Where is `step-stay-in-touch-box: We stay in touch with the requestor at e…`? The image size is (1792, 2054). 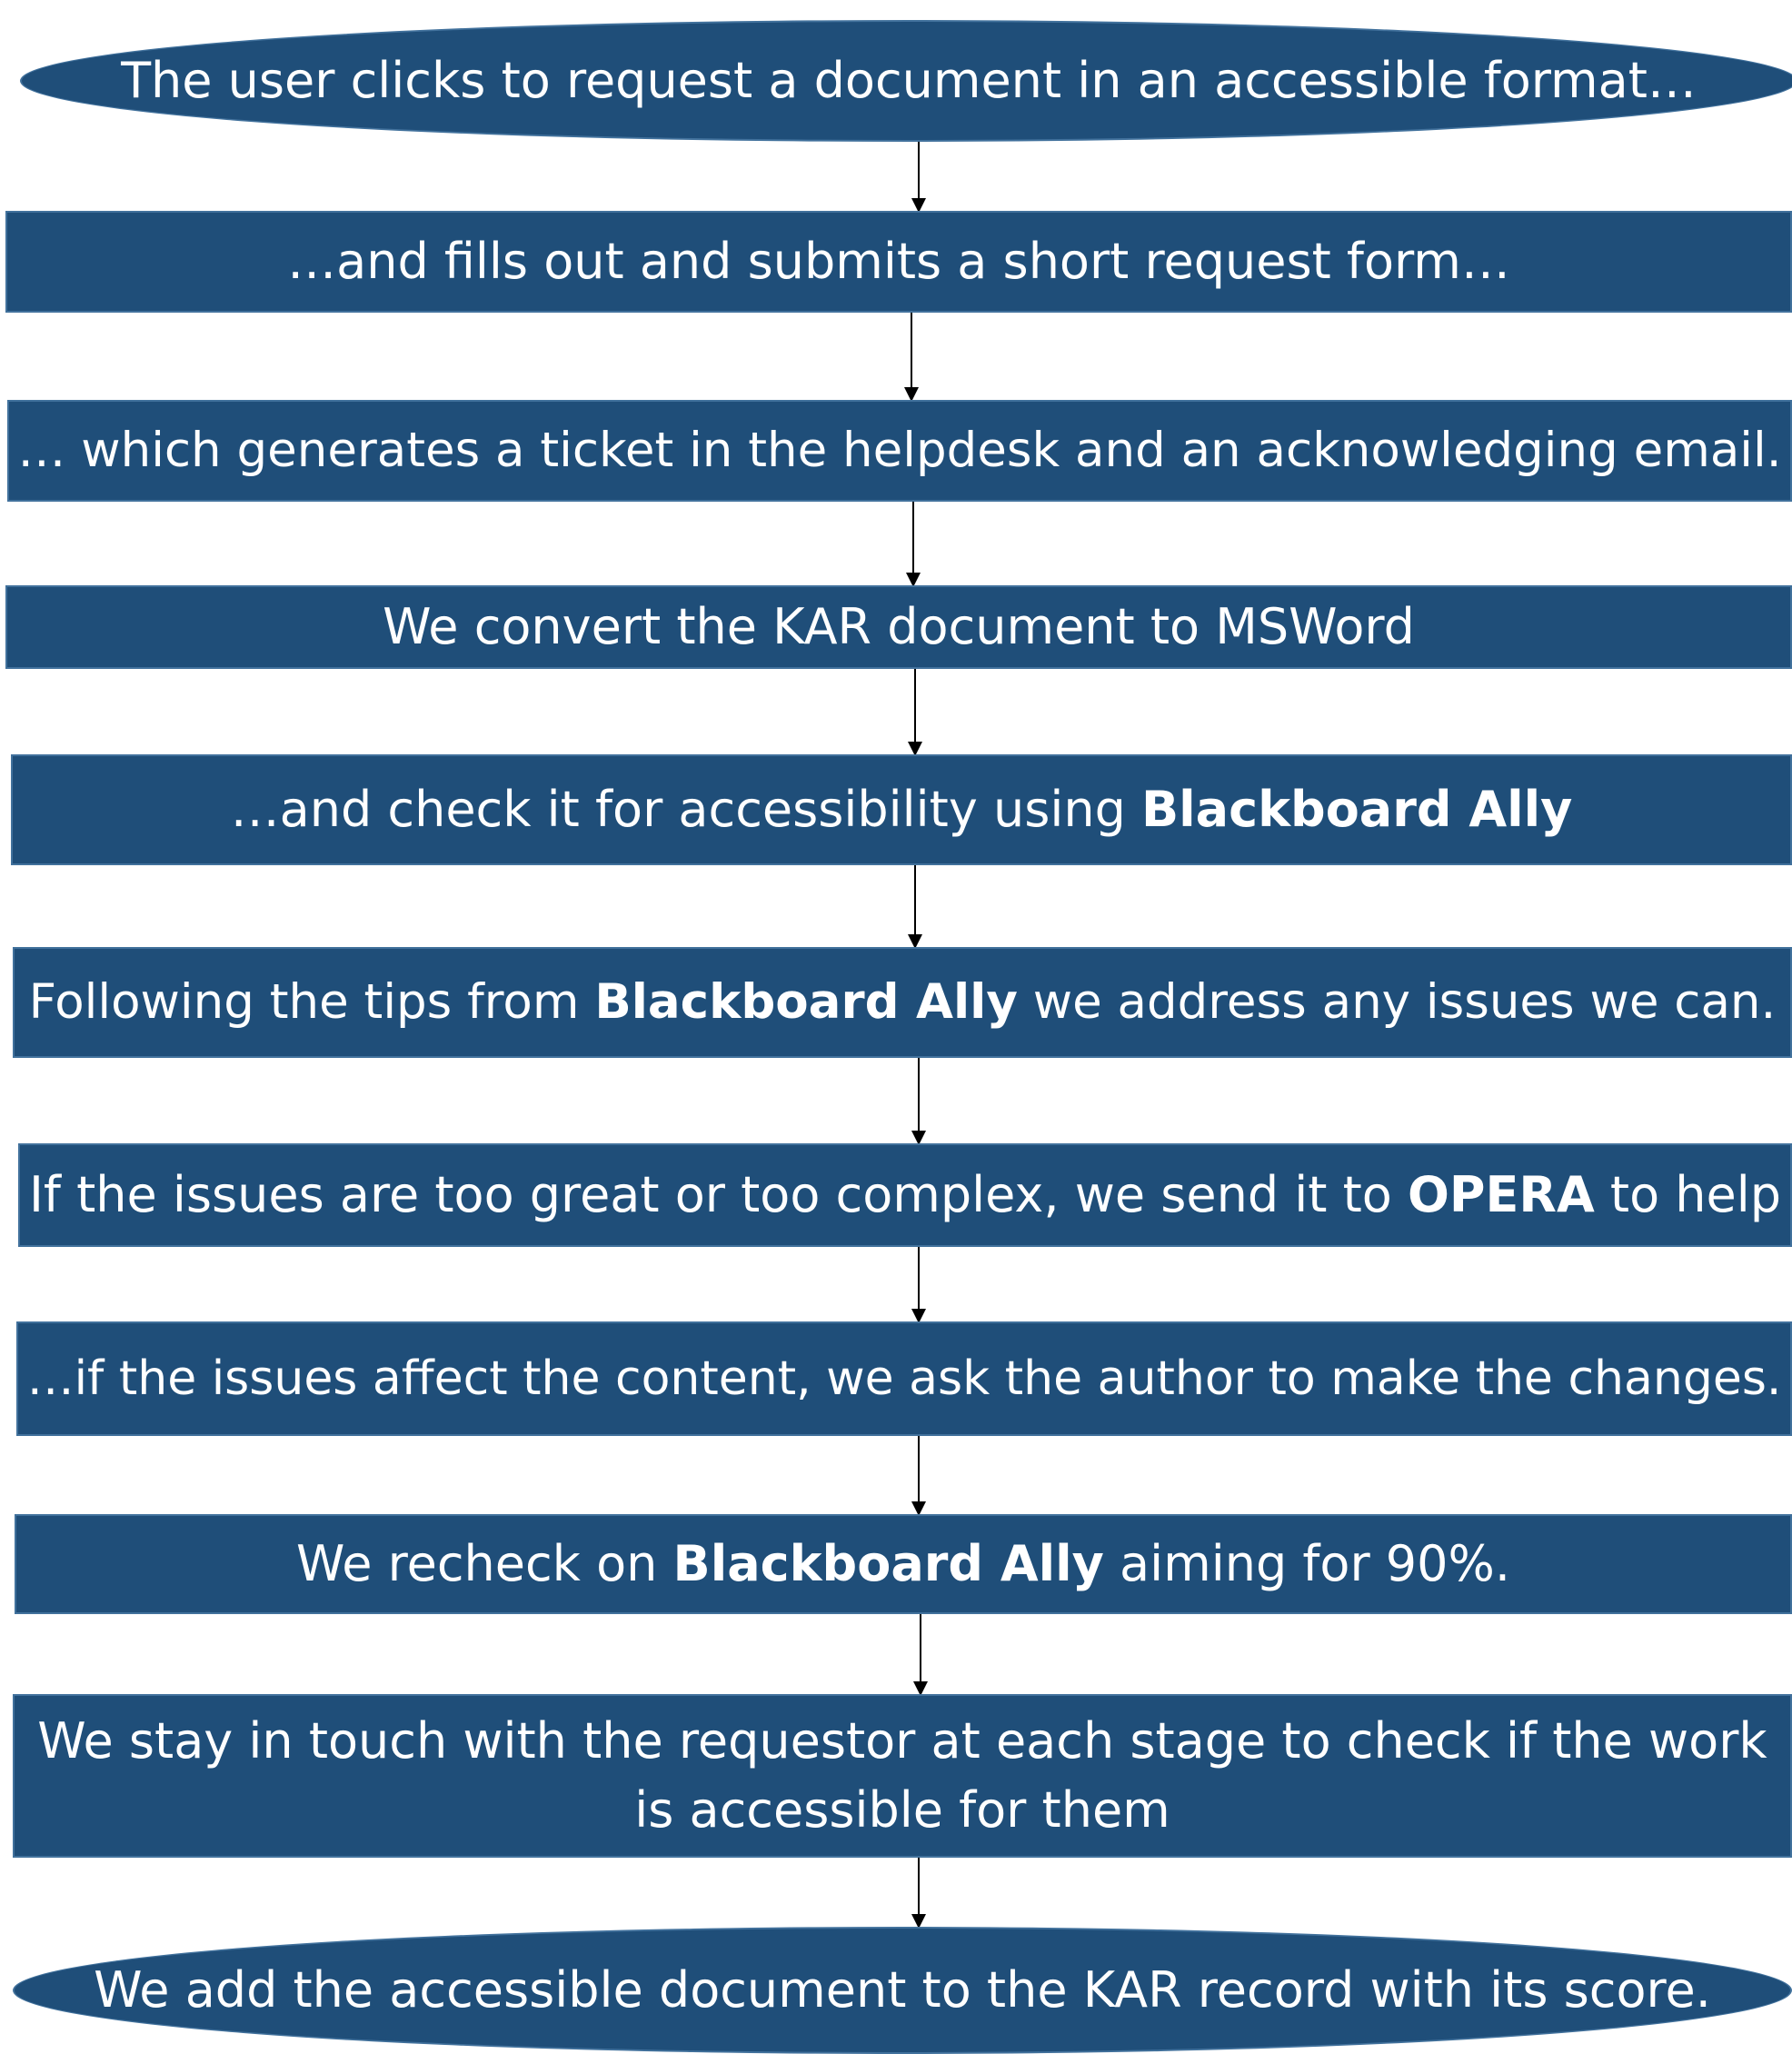 step-stay-in-touch-box: We stay in touch with the requestor at e… is located at coordinates (902, 1776).